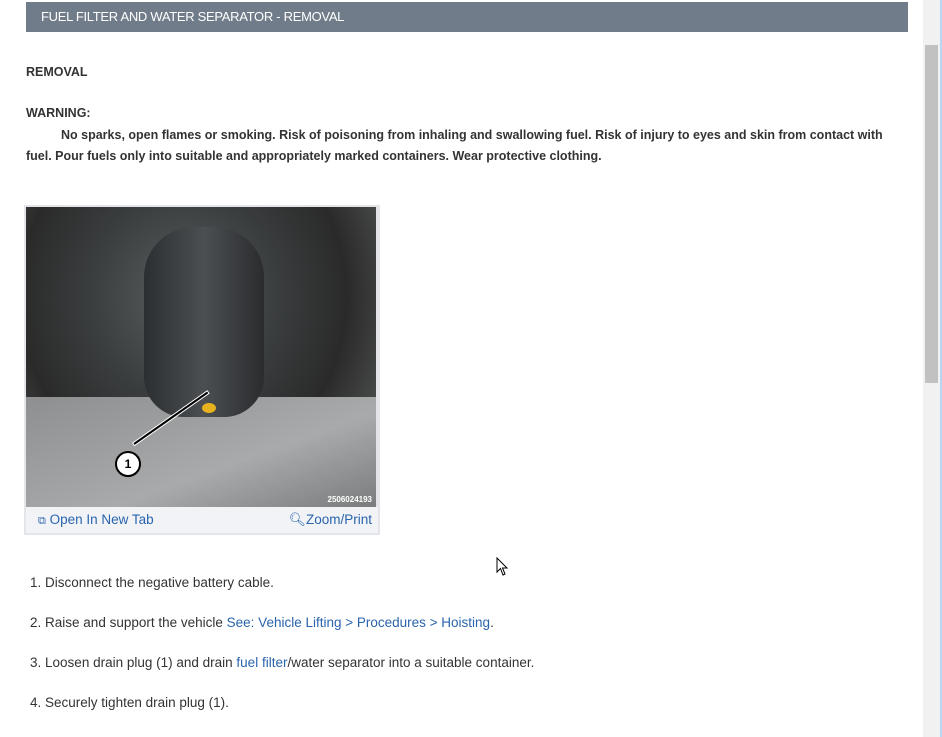 The width and height of the screenshot is (942, 737). I want to click on callout-marker: 1, so click(128, 464).